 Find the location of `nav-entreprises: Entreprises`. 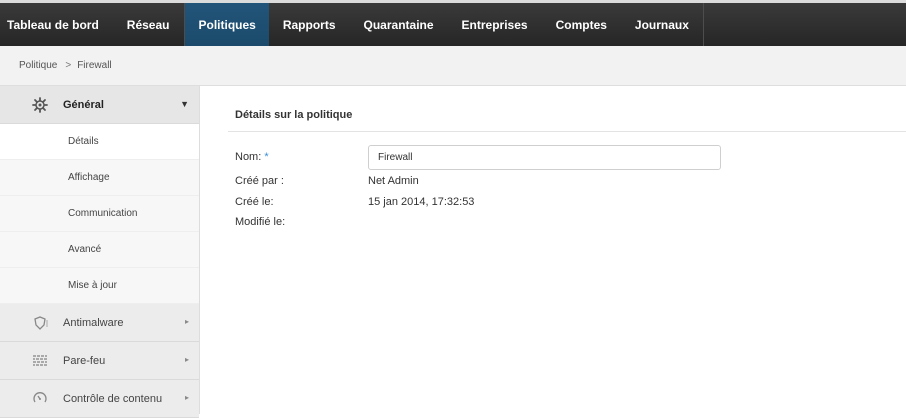

nav-entreprises: Entreprises is located at coordinates (495, 24).